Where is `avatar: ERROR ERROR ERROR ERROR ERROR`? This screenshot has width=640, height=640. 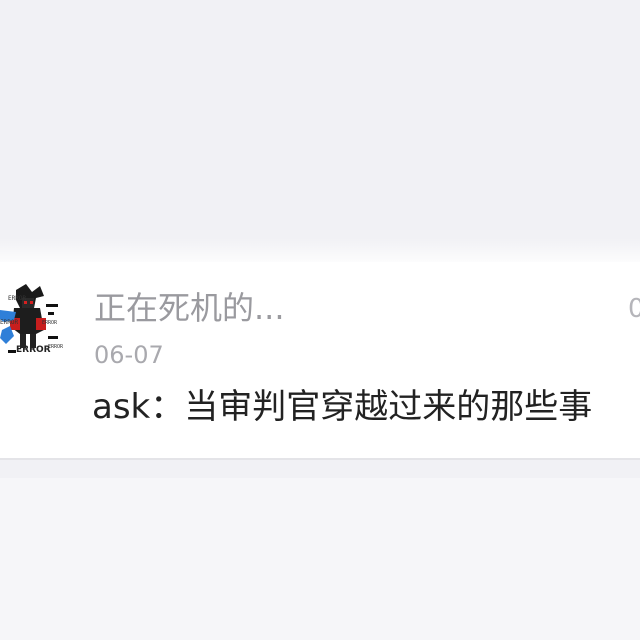
avatar: ERROR ERROR ERROR ERROR ERROR is located at coordinates (36, 321).